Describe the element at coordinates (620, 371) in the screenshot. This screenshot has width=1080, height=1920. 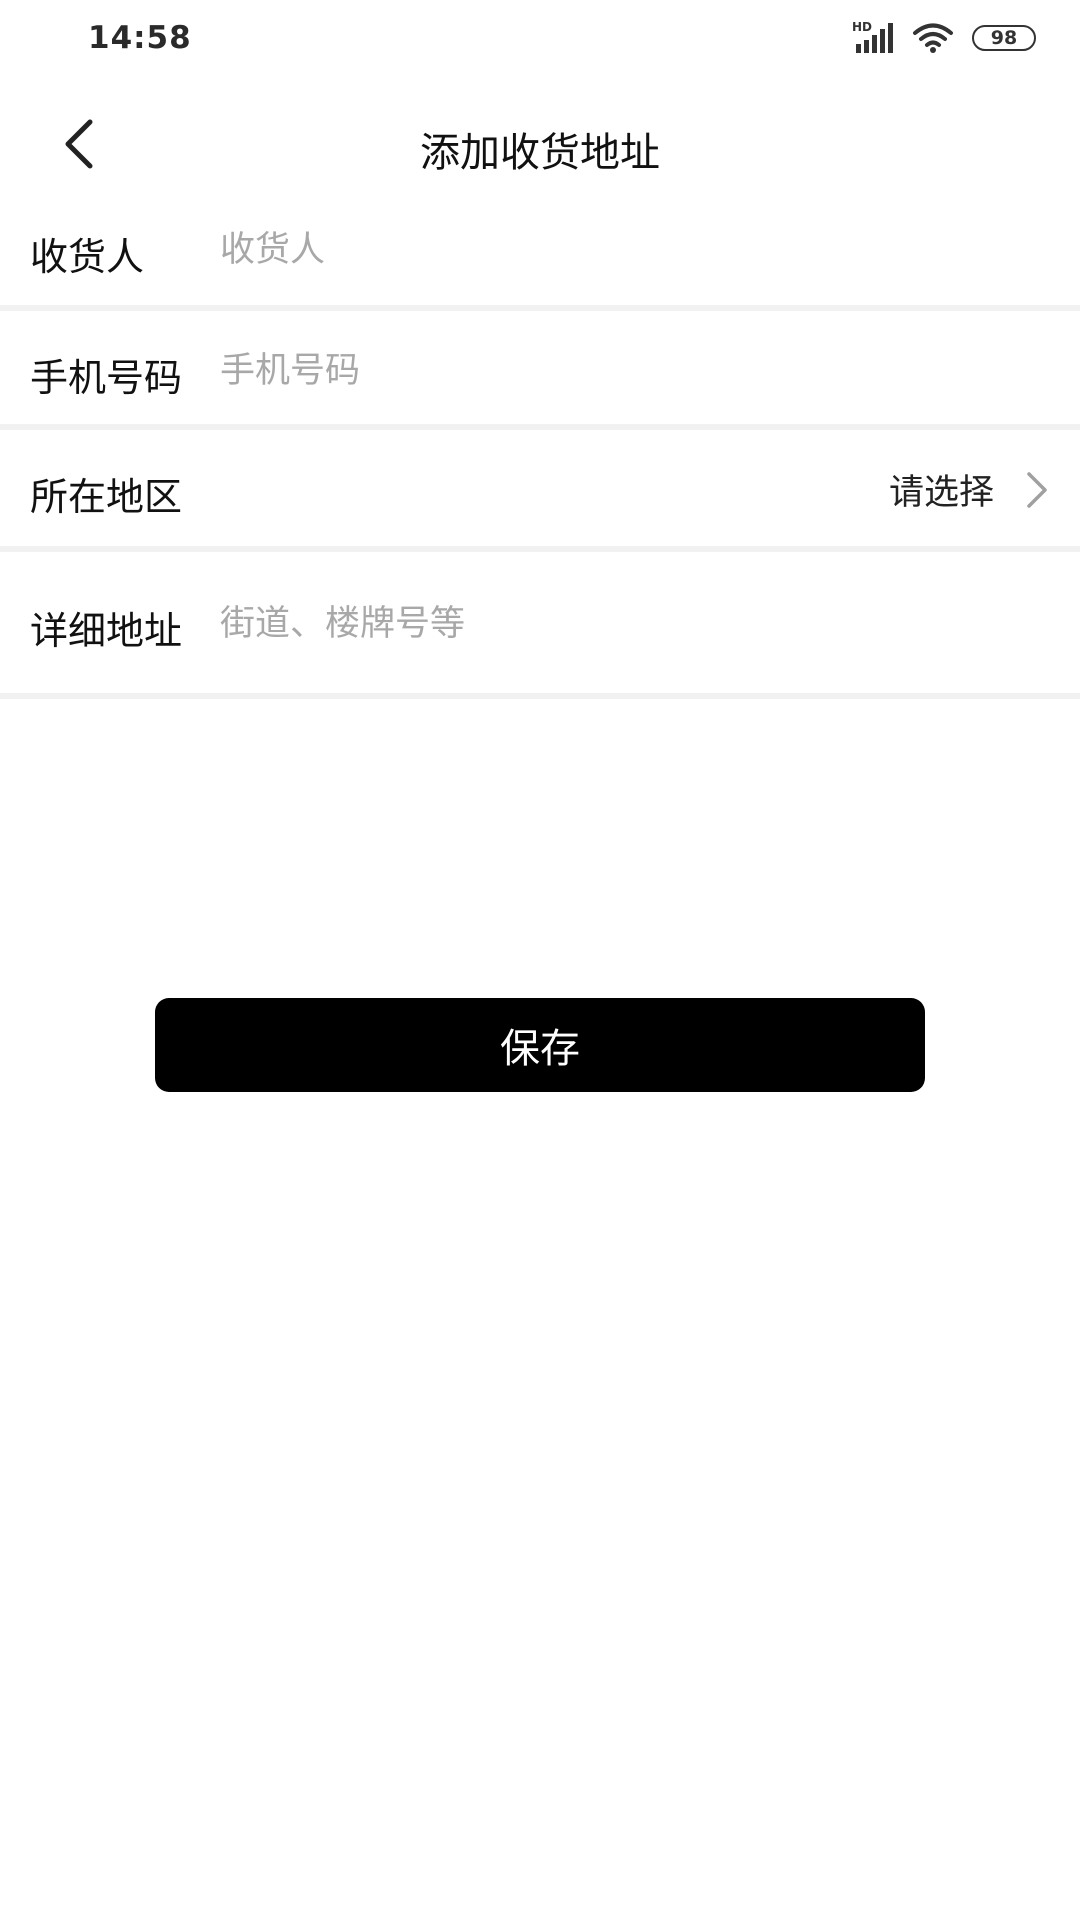
I see `phone-input` at that location.